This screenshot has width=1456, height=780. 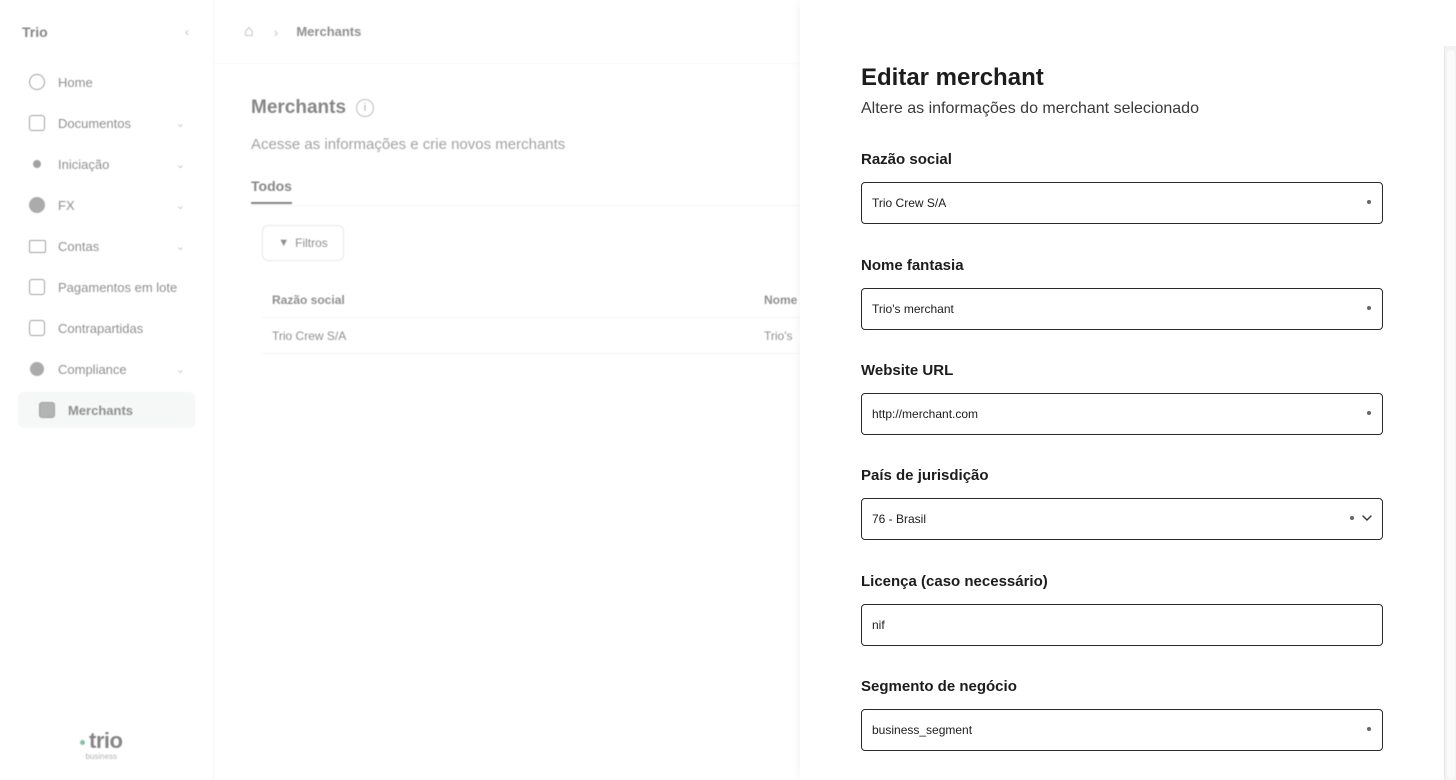 I want to click on nome-fantasia-field, so click(x=1122, y=309).